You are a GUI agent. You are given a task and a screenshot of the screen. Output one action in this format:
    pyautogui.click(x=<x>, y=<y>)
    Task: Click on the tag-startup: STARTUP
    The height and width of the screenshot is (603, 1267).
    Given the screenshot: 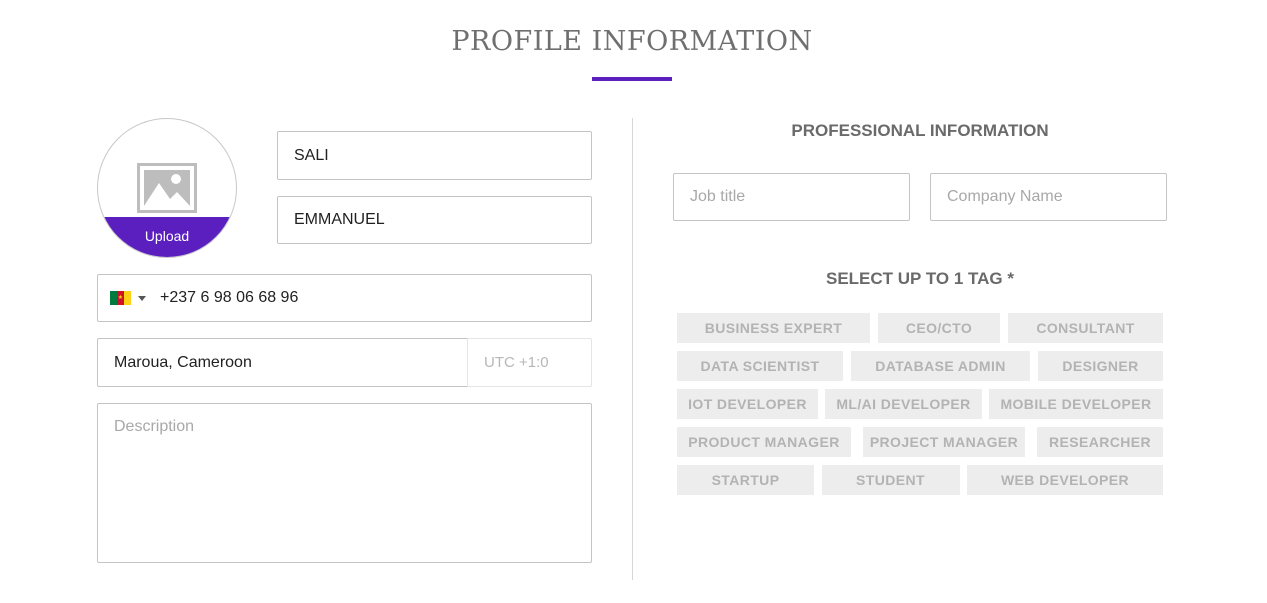 What is the action you would take?
    pyautogui.click(x=745, y=480)
    